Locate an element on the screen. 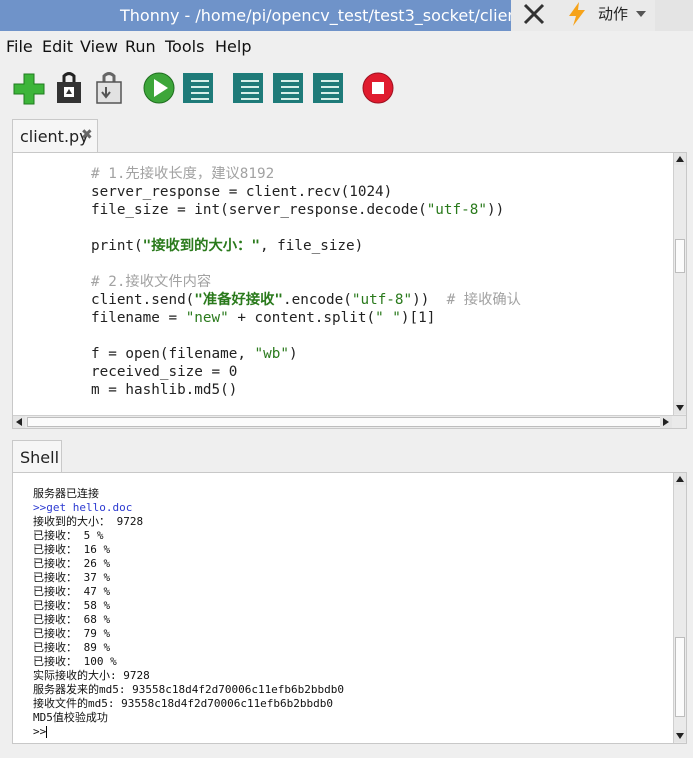 The width and height of the screenshot is (693, 758). tab-label: client.py is located at coordinates (54, 136).